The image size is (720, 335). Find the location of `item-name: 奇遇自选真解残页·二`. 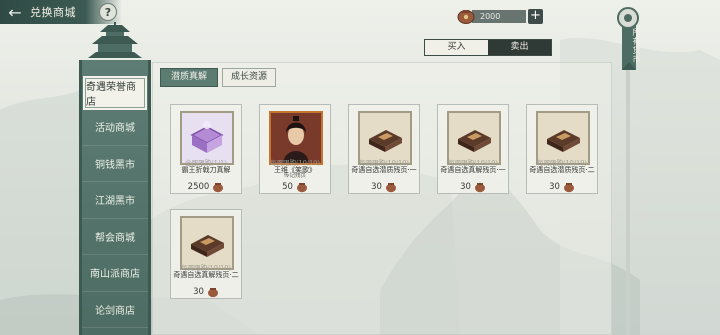

item-name: 奇遇自选真解残页·二 is located at coordinates (206, 275).